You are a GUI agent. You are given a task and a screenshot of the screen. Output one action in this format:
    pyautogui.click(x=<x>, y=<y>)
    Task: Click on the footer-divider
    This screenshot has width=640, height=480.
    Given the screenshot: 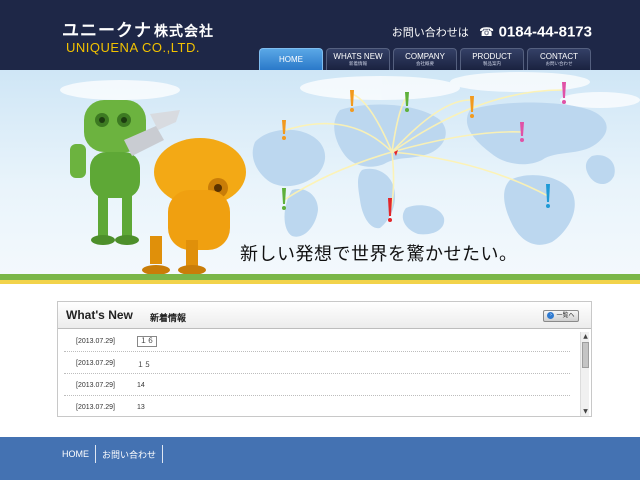 What is the action you would take?
    pyautogui.click(x=163, y=454)
    